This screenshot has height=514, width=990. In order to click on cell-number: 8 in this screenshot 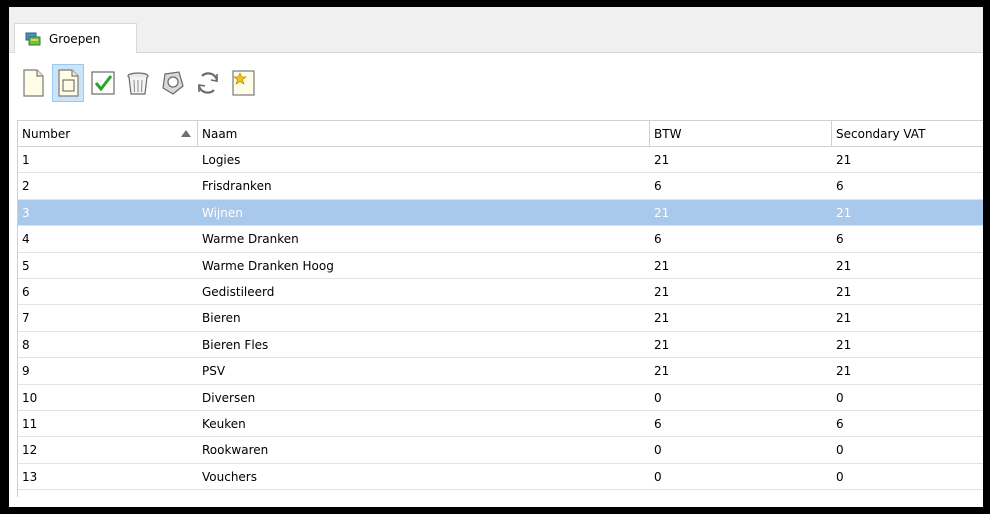, I will do `click(26, 344)`.